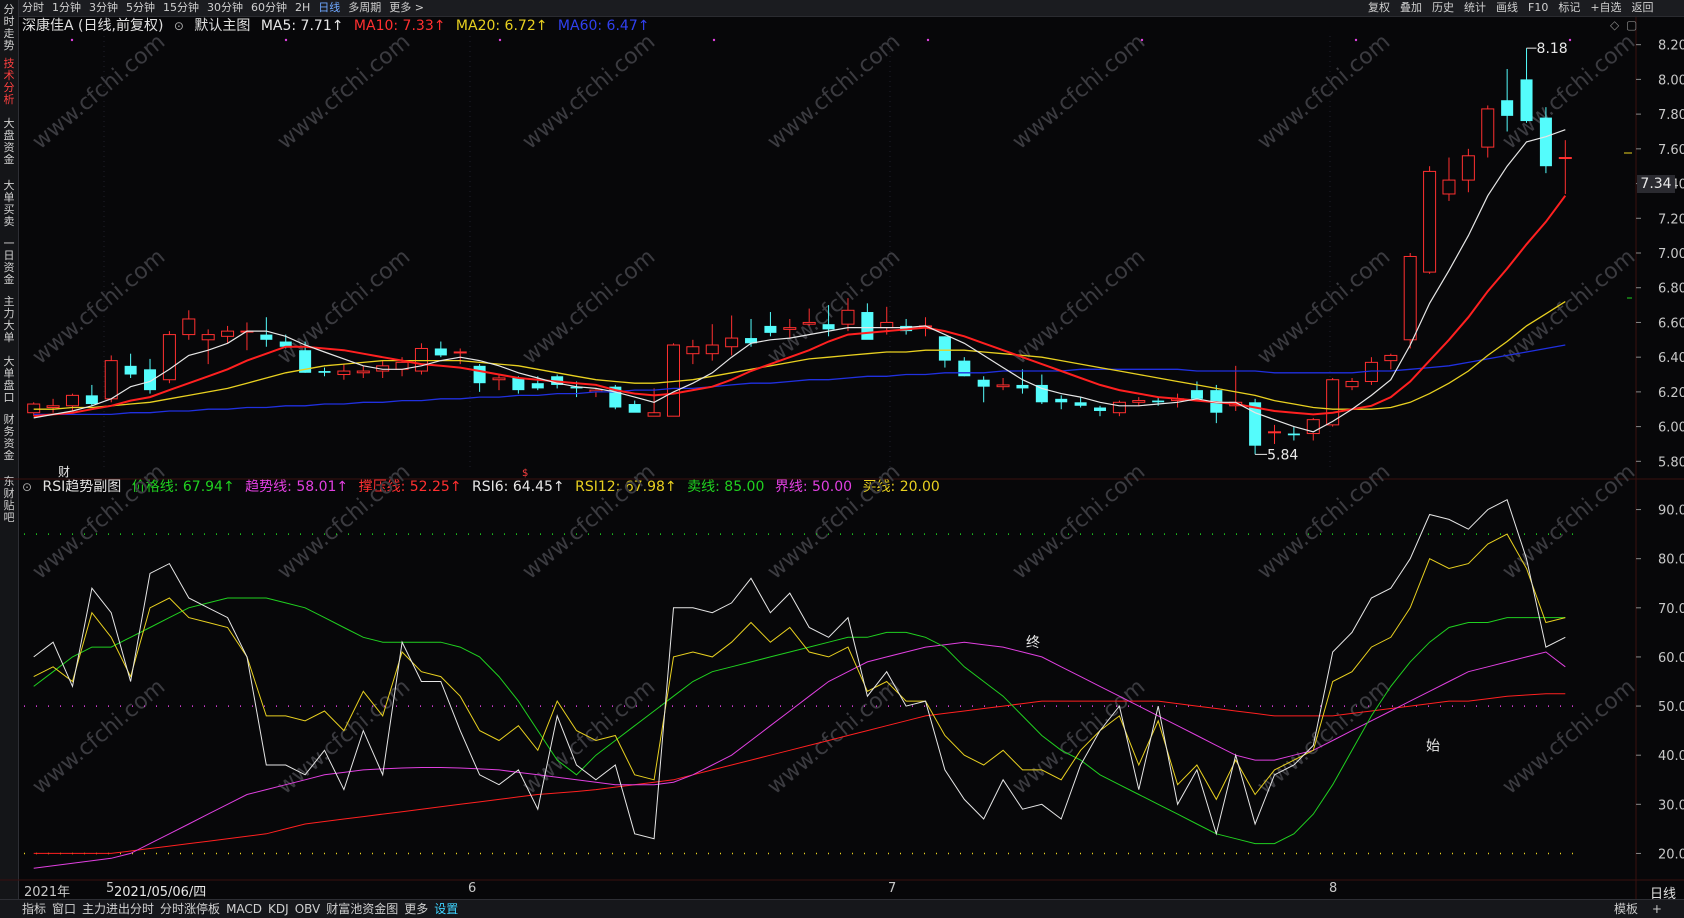  What do you see at coordinates (64, 472) in the screenshot?
I see `financial-marker: 财` at bounding box center [64, 472].